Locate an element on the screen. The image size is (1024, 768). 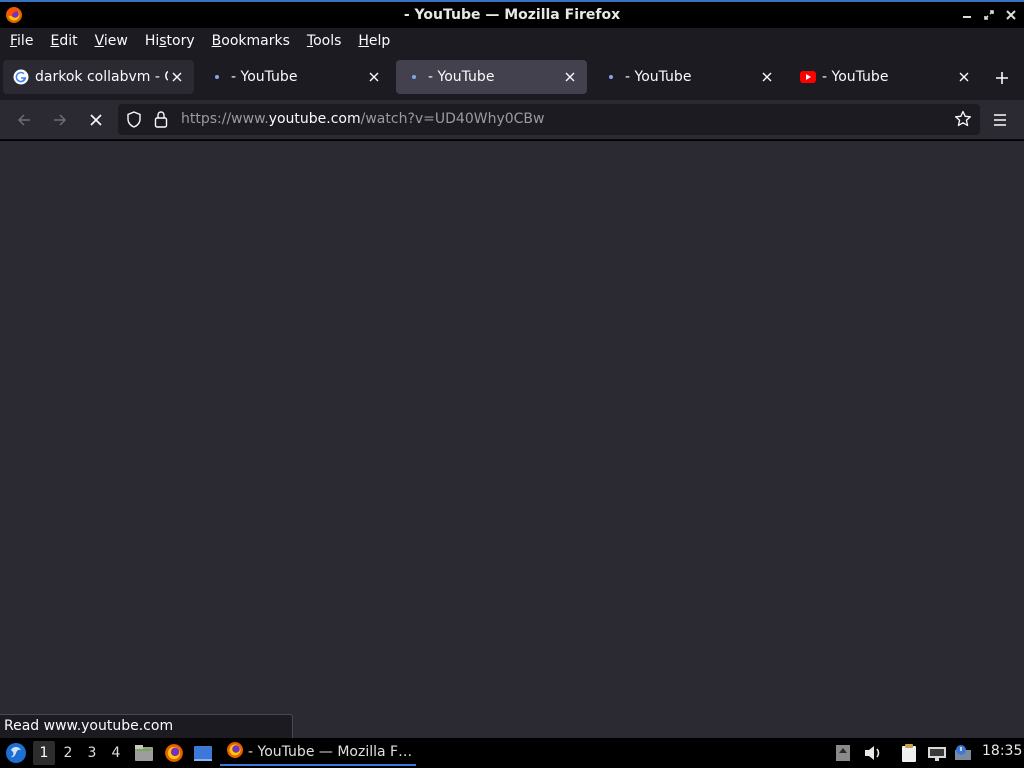
start-menu-icon is located at coordinates (16, 753).